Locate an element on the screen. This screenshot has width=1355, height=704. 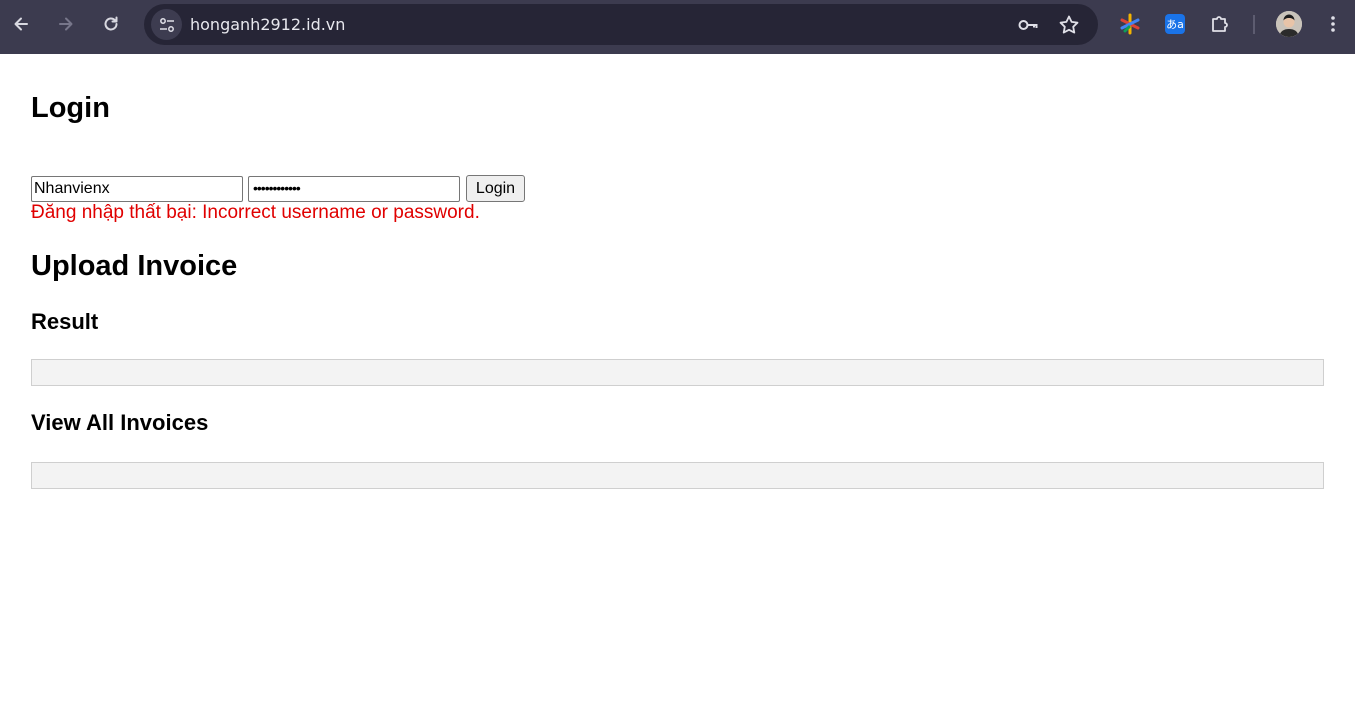
bookmark-button is located at coordinates (1069, 25).